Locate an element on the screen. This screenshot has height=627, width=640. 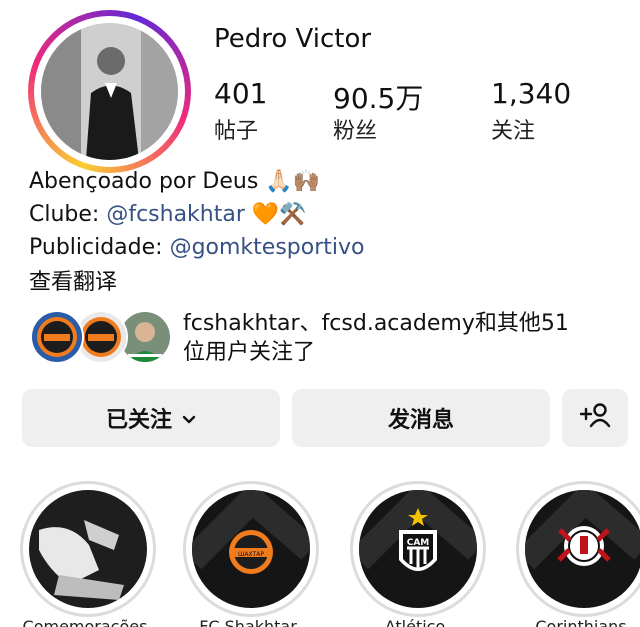
following-label: 关注 is located at coordinates (513, 129).